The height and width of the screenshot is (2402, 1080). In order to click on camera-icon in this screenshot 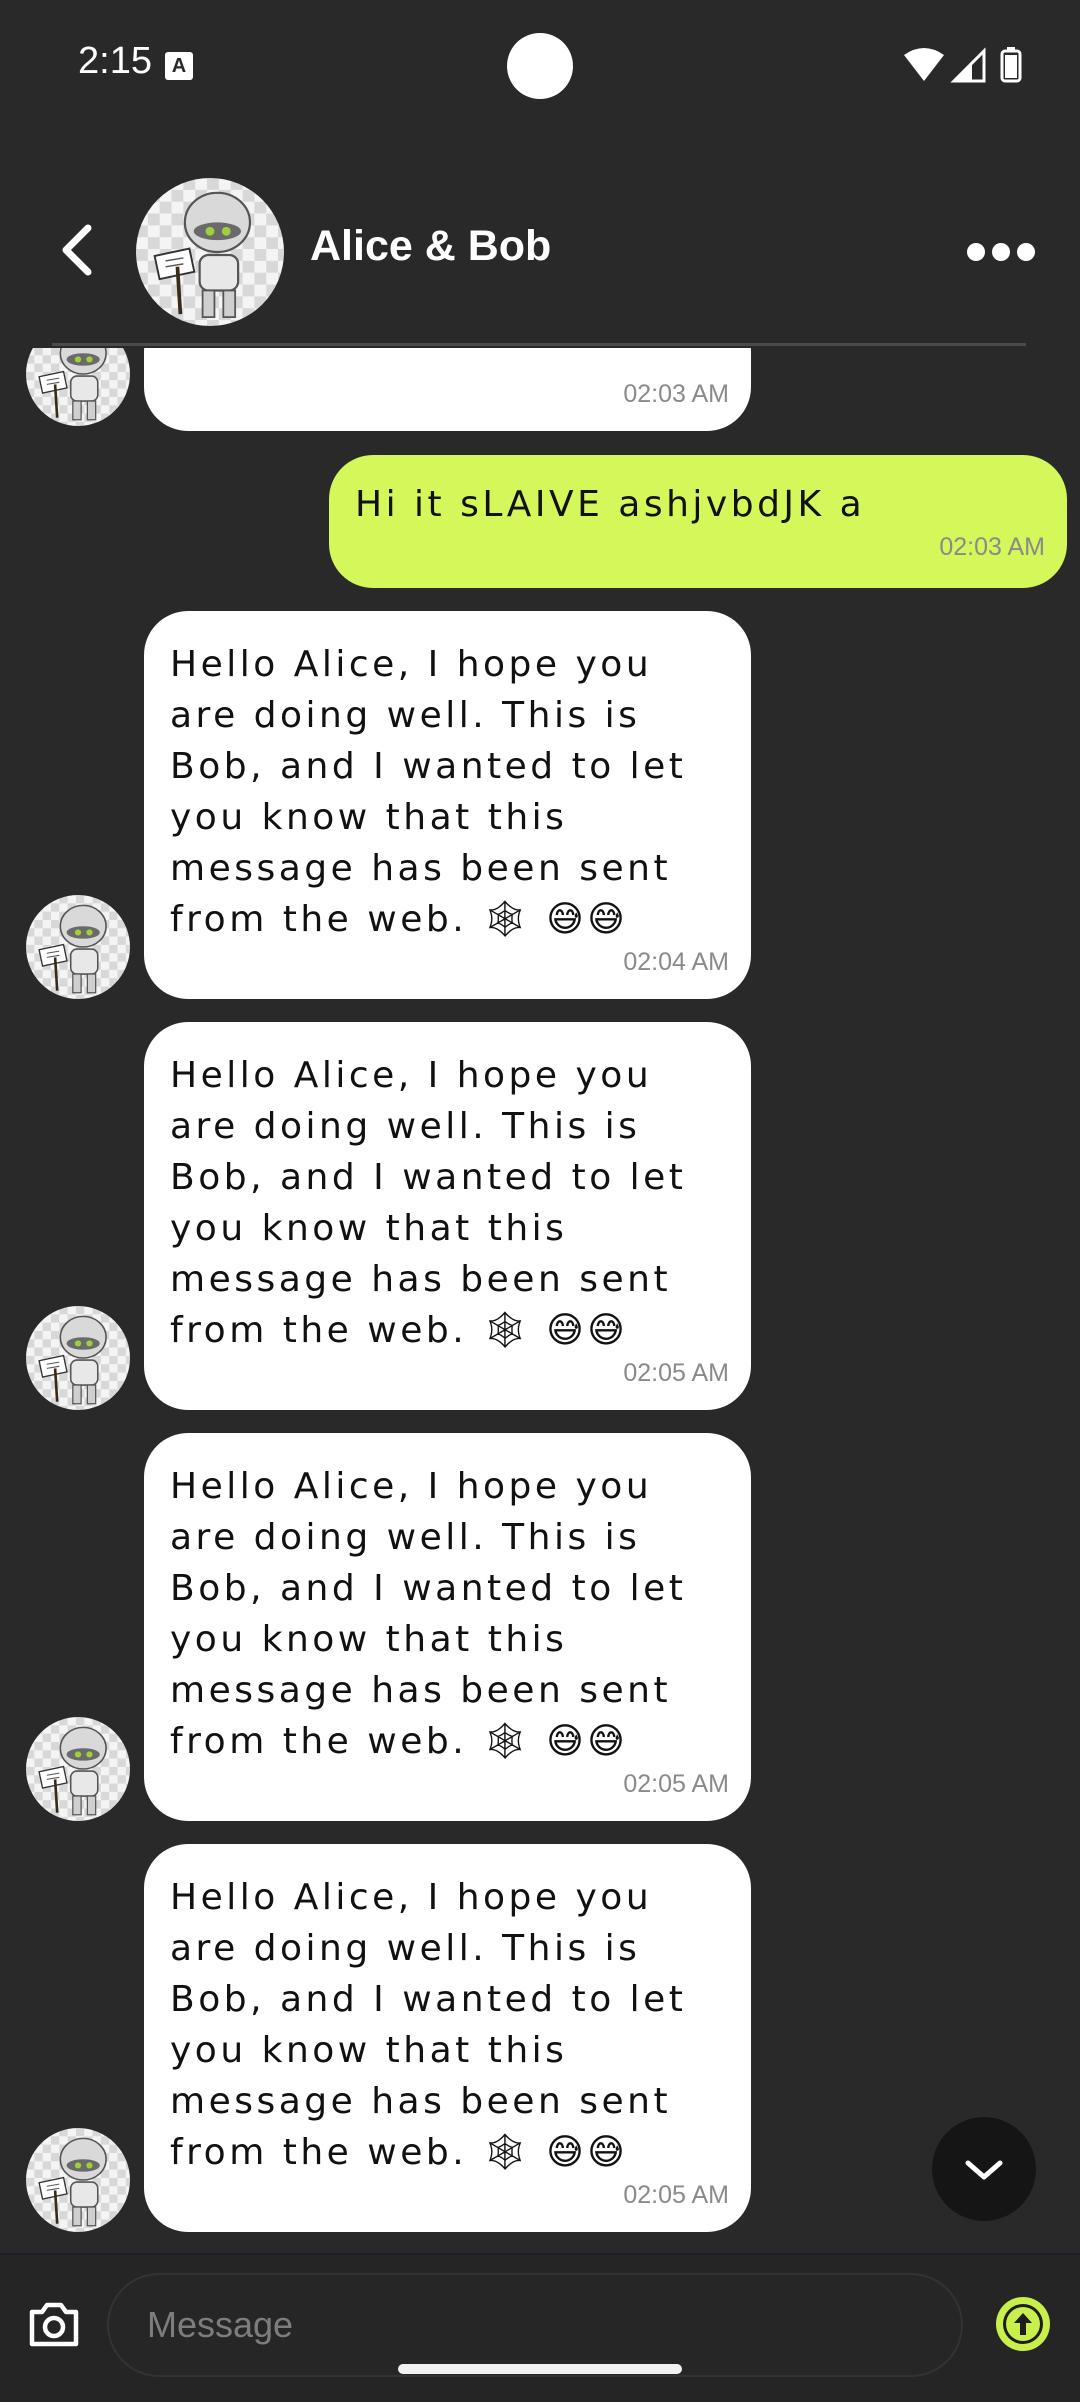, I will do `click(54, 2324)`.